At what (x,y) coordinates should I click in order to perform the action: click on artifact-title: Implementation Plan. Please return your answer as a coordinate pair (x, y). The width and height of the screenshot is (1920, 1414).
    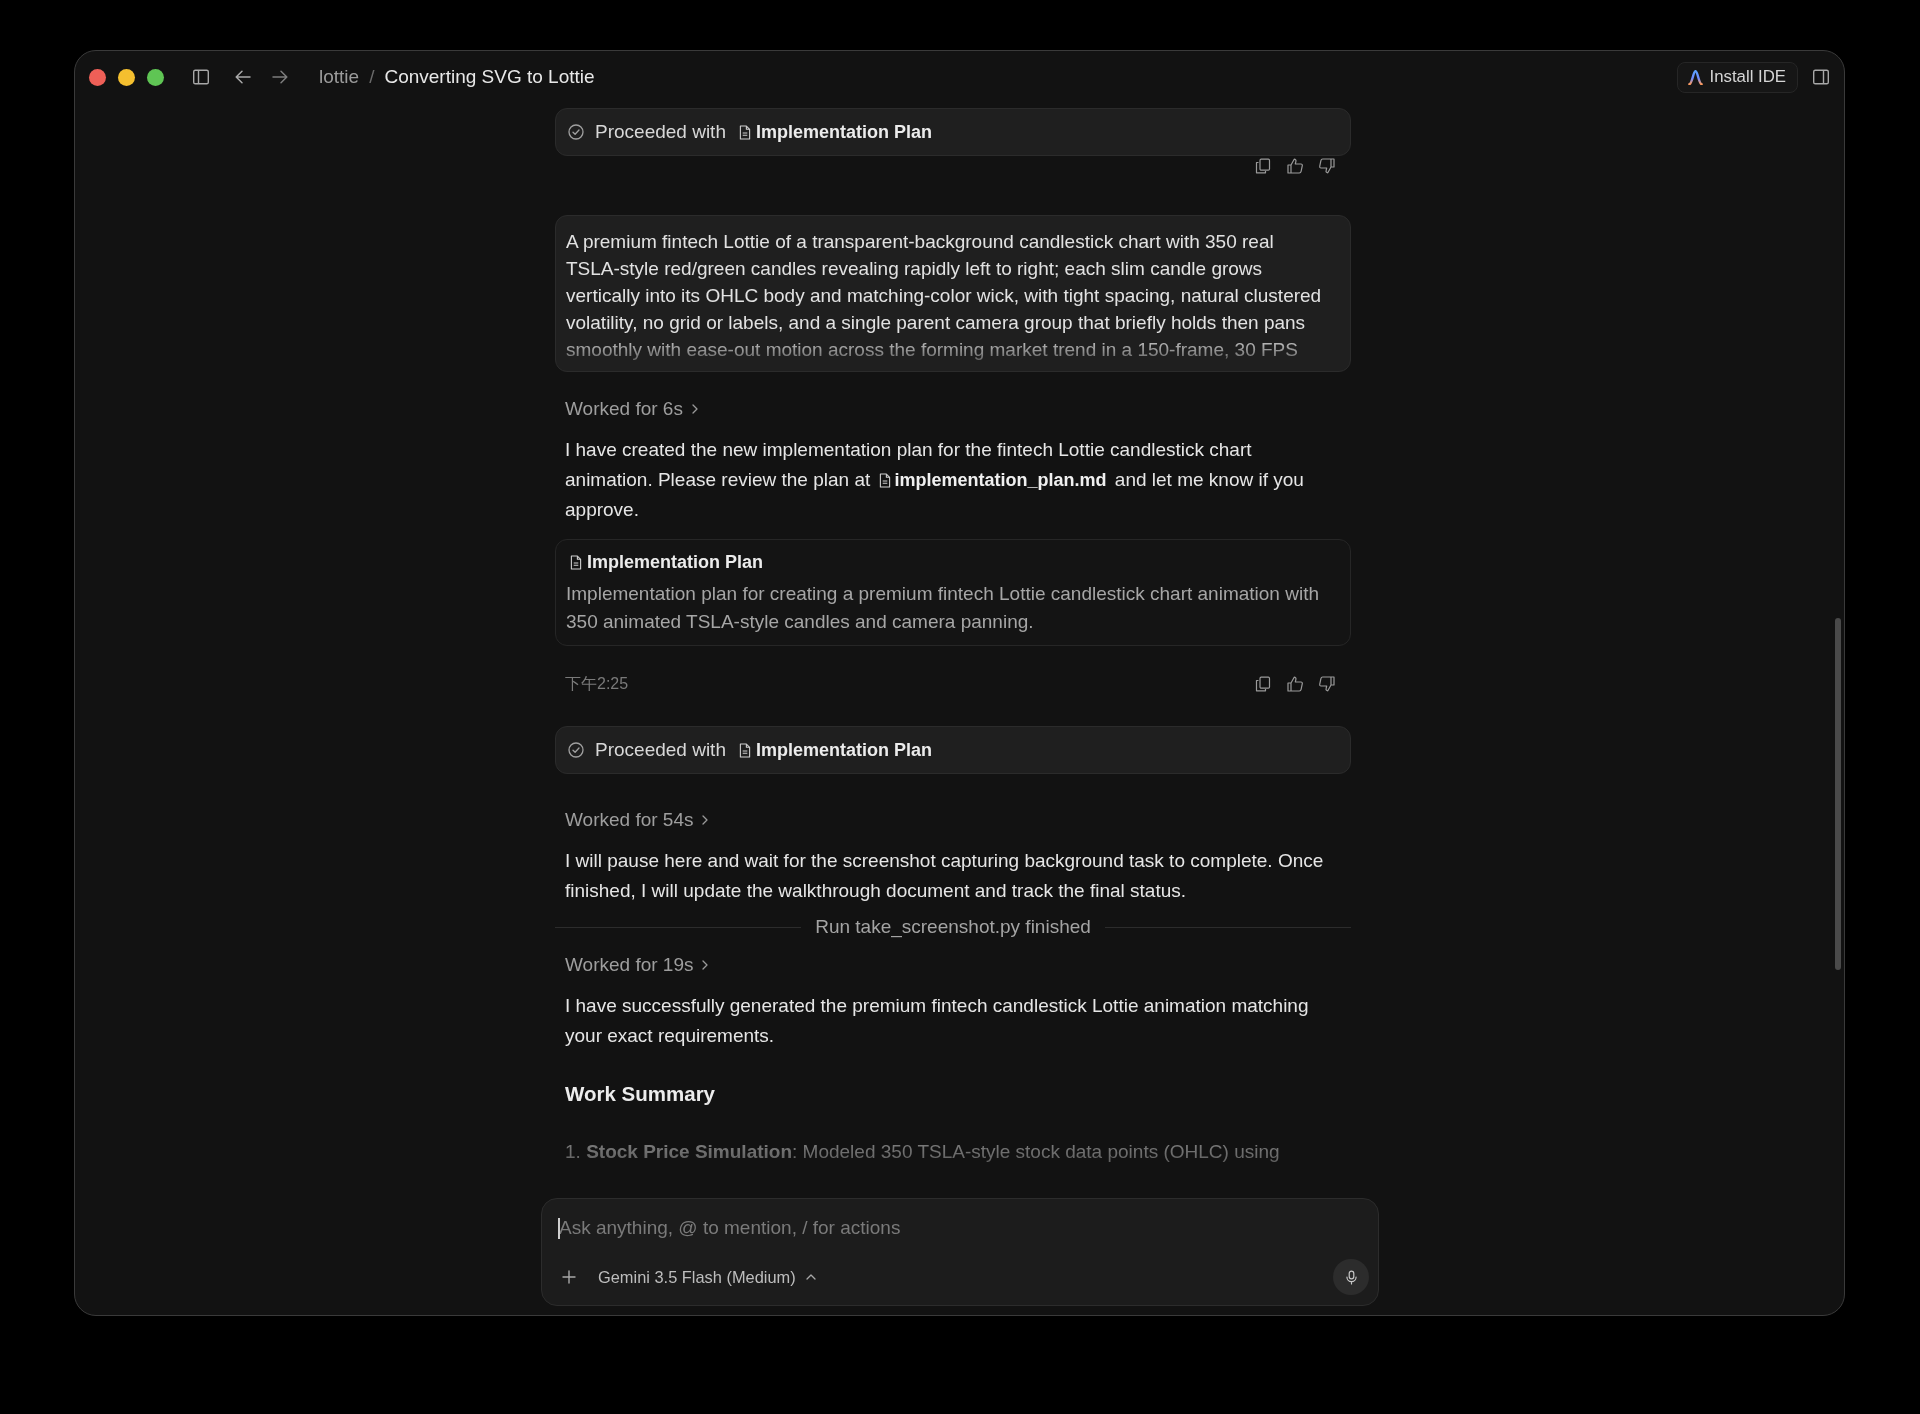
    Looking at the image, I should click on (953, 562).